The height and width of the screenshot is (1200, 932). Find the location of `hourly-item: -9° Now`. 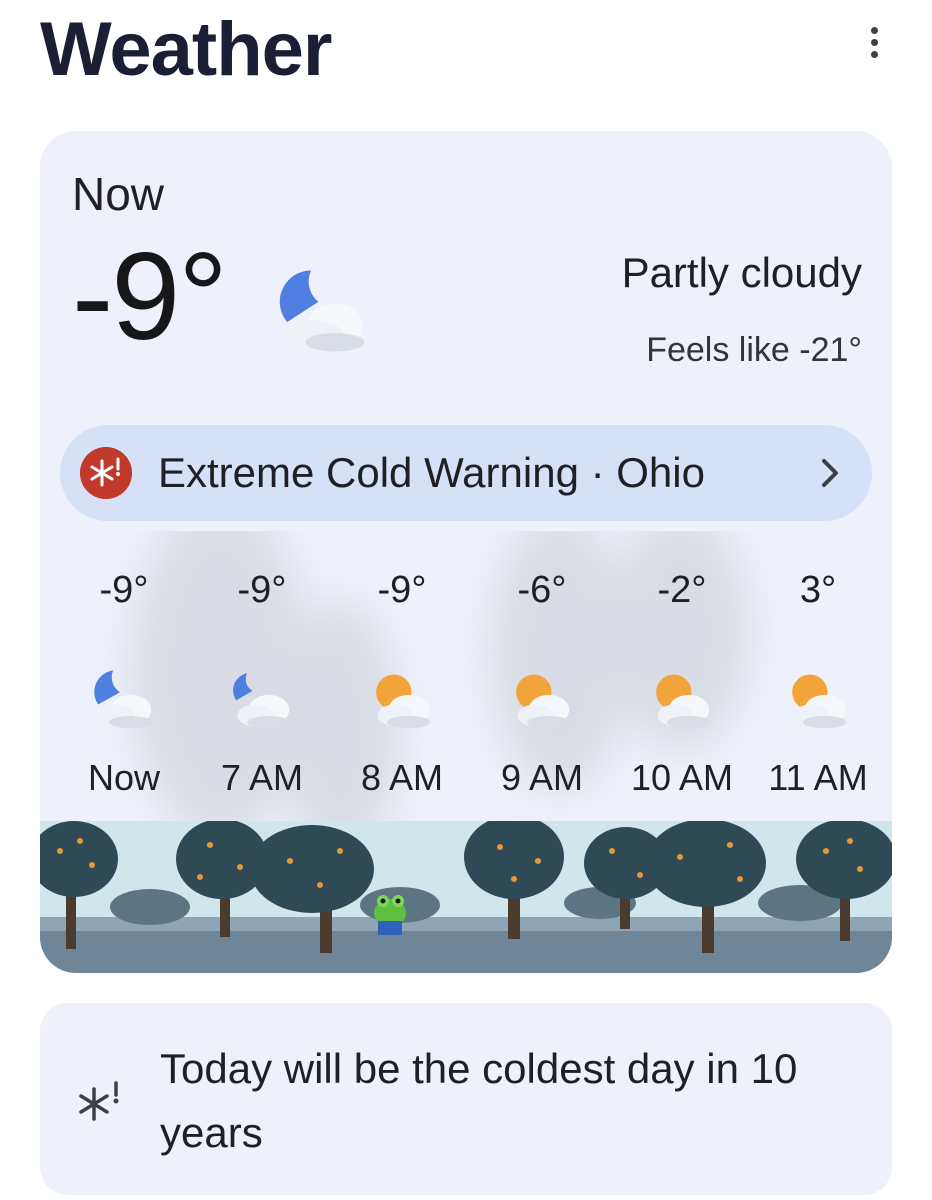

hourly-item: -9° Now is located at coordinates (124, 684).